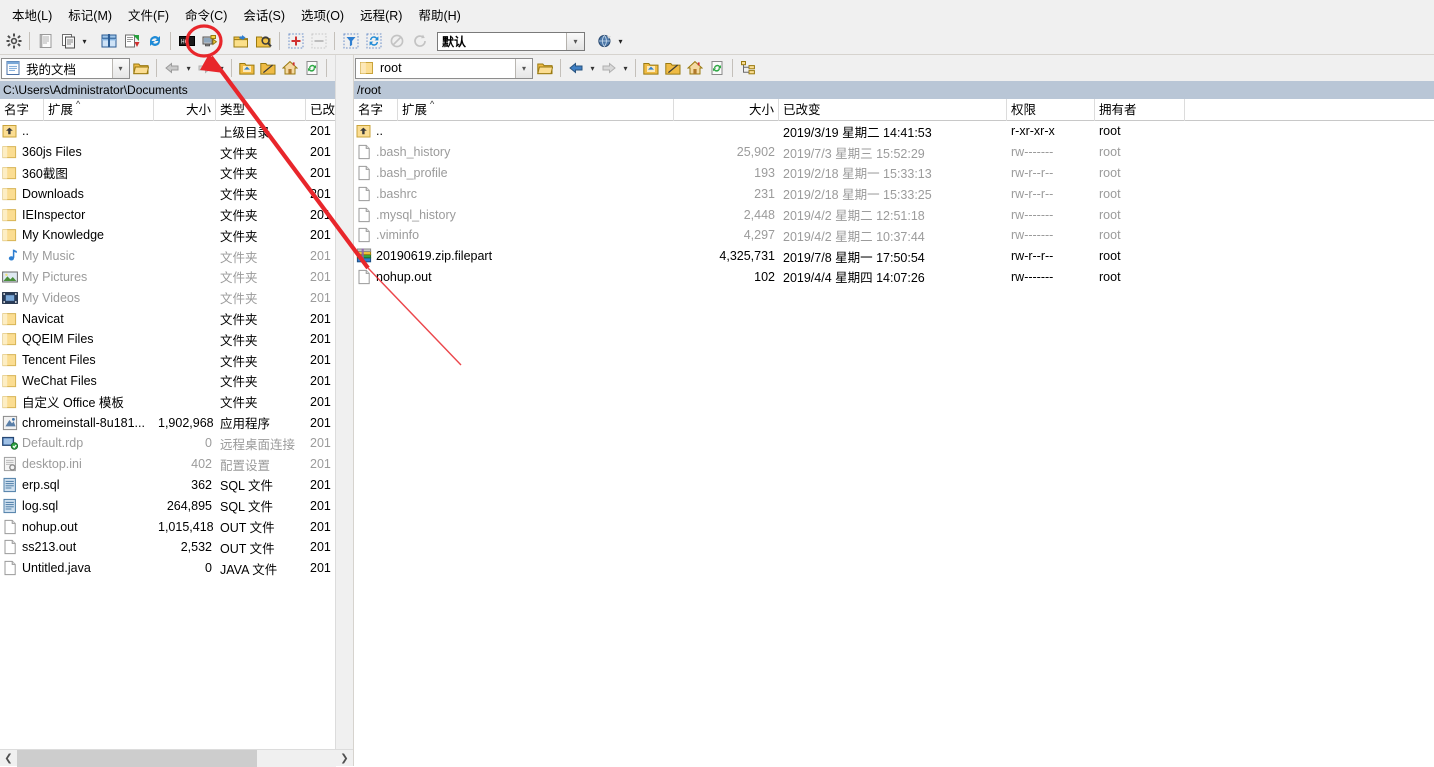  What do you see at coordinates (209, 41) in the screenshot?
I see `keep-remote-directory-up-to-date-icon` at bounding box center [209, 41].